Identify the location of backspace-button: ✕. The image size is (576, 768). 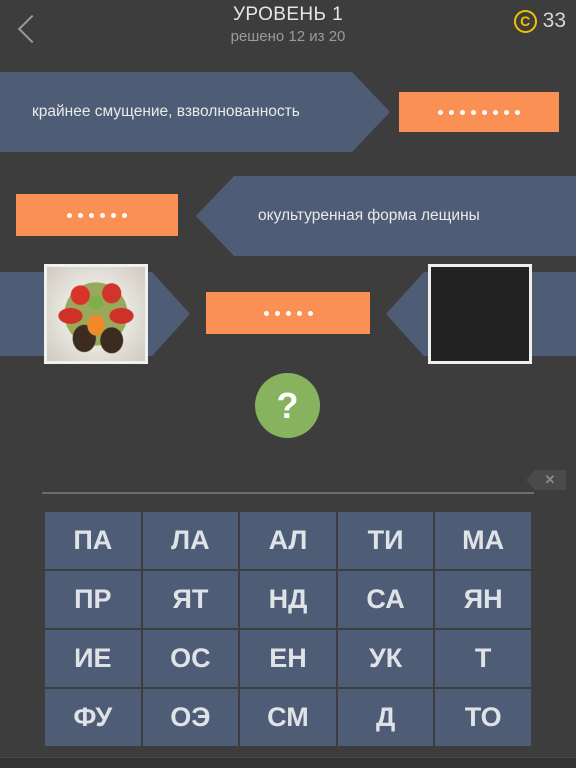
(546, 480).